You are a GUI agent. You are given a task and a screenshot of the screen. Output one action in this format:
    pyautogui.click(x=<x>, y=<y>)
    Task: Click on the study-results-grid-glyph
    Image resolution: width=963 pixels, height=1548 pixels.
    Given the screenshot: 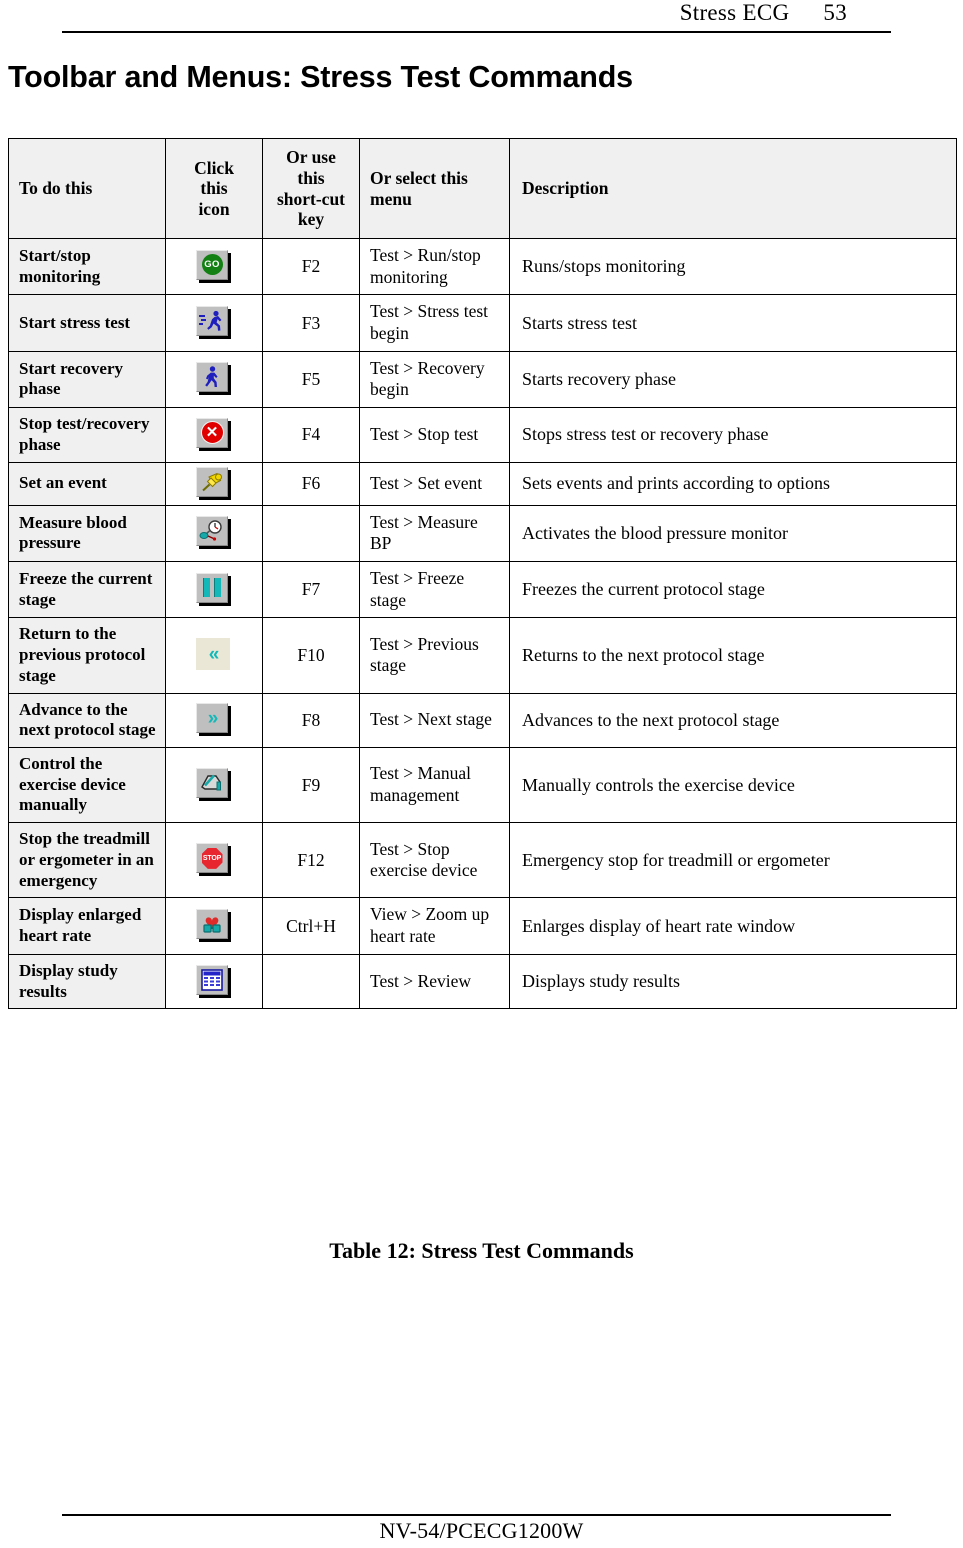 What is the action you would take?
    pyautogui.click(x=212, y=979)
    